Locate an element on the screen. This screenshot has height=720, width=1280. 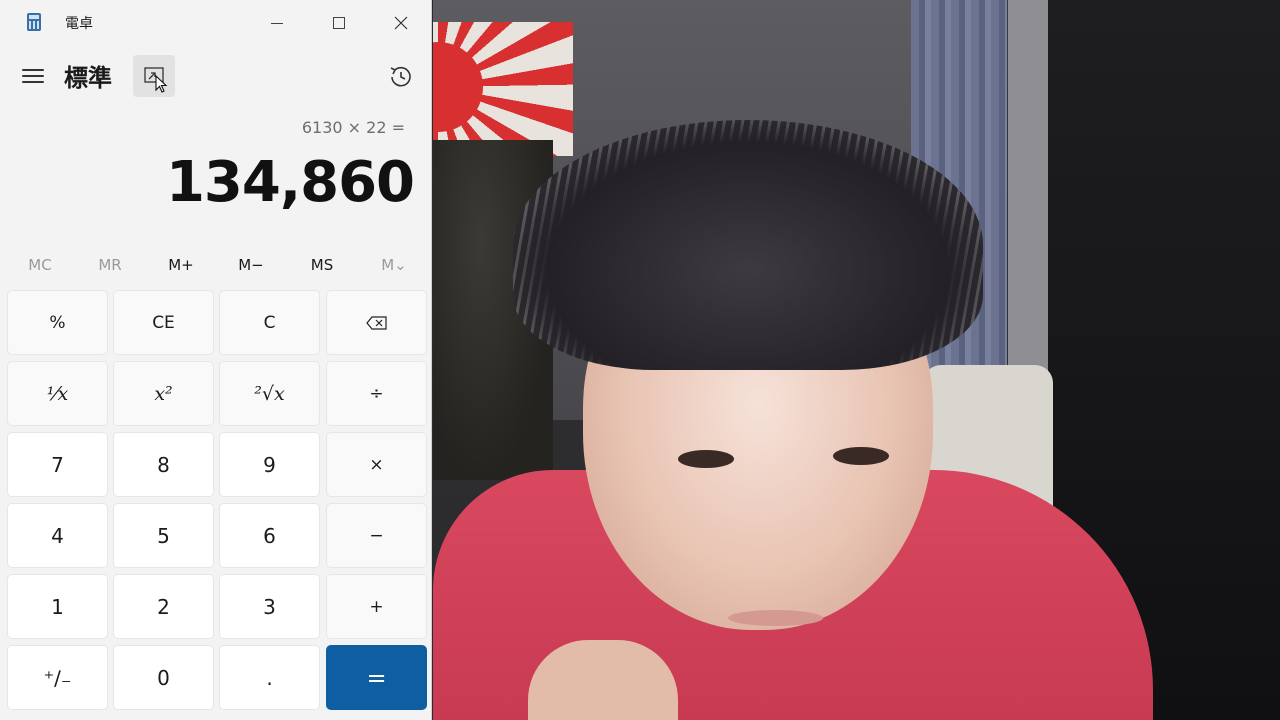
digit-4-button: 4 is located at coordinates (57, 535).